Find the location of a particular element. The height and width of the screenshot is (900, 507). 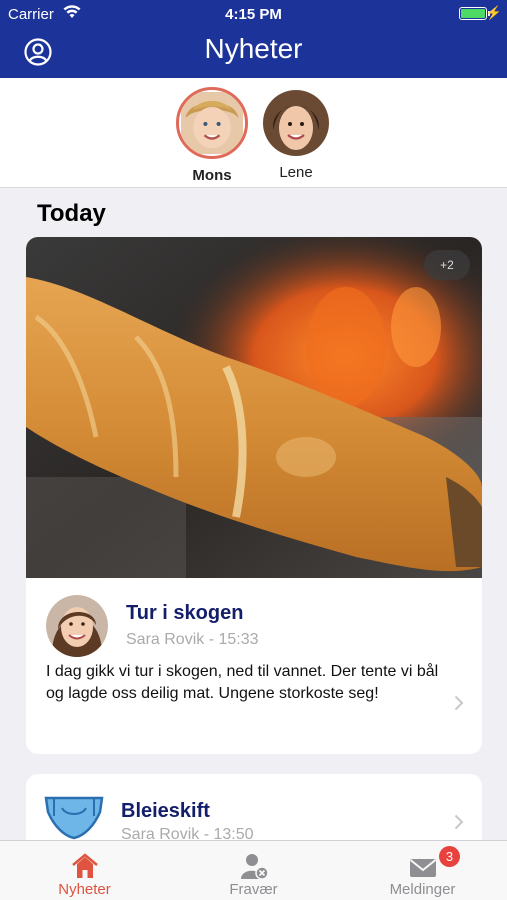

child-avatar-lene is located at coordinates (296, 123).